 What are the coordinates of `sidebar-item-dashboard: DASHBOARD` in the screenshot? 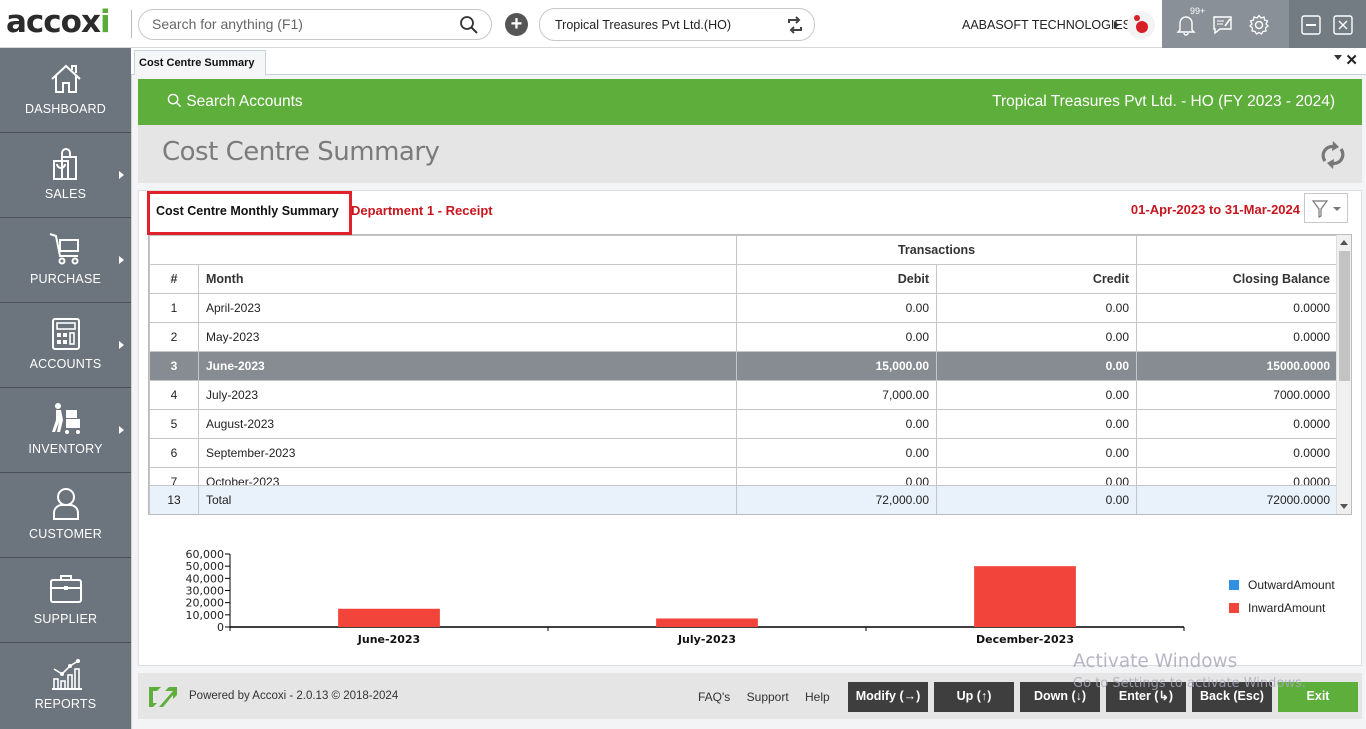 It's located at (65, 90).